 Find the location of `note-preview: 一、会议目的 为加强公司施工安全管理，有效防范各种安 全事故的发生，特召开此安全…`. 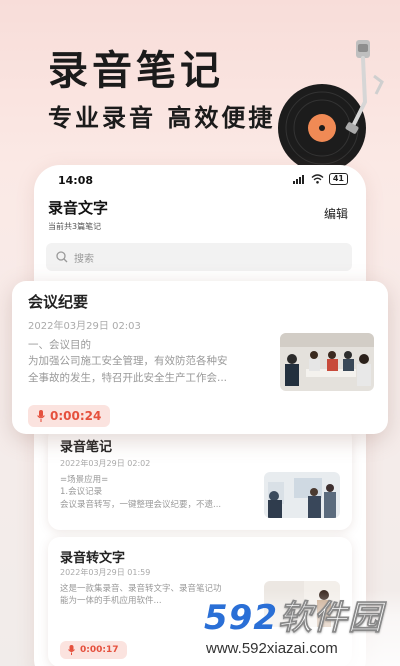

note-preview: 一、会议目的 为加强公司施工安全管理，有效防范各种安 全事故的发生，特召开此安全… is located at coordinates (128, 361).